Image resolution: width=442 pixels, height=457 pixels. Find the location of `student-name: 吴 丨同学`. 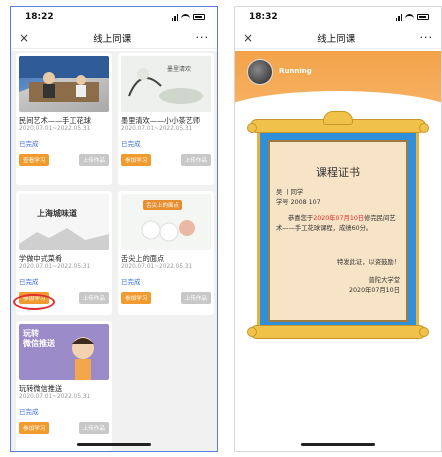

student-name: 吴 丨同学 is located at coordinates (290, 192).